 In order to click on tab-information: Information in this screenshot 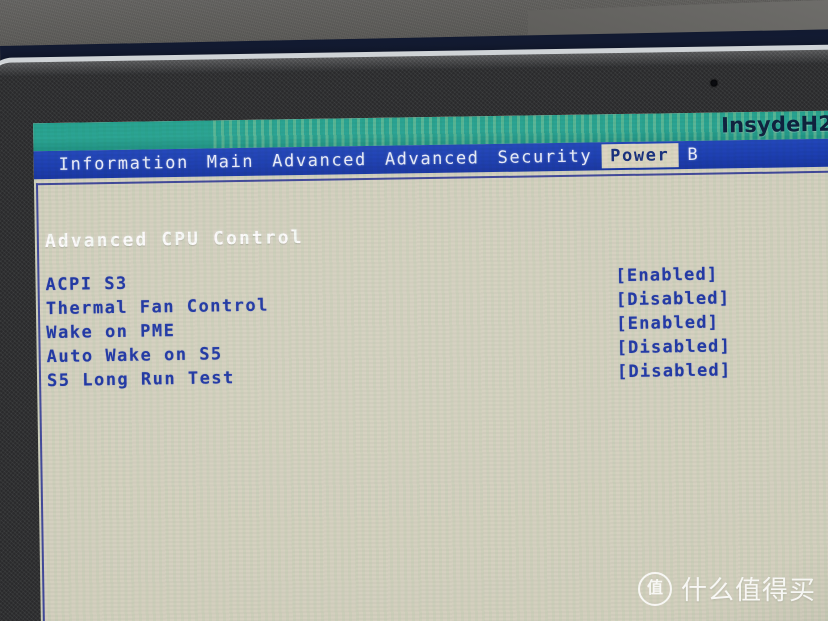, I will do `click(124, 164)`.